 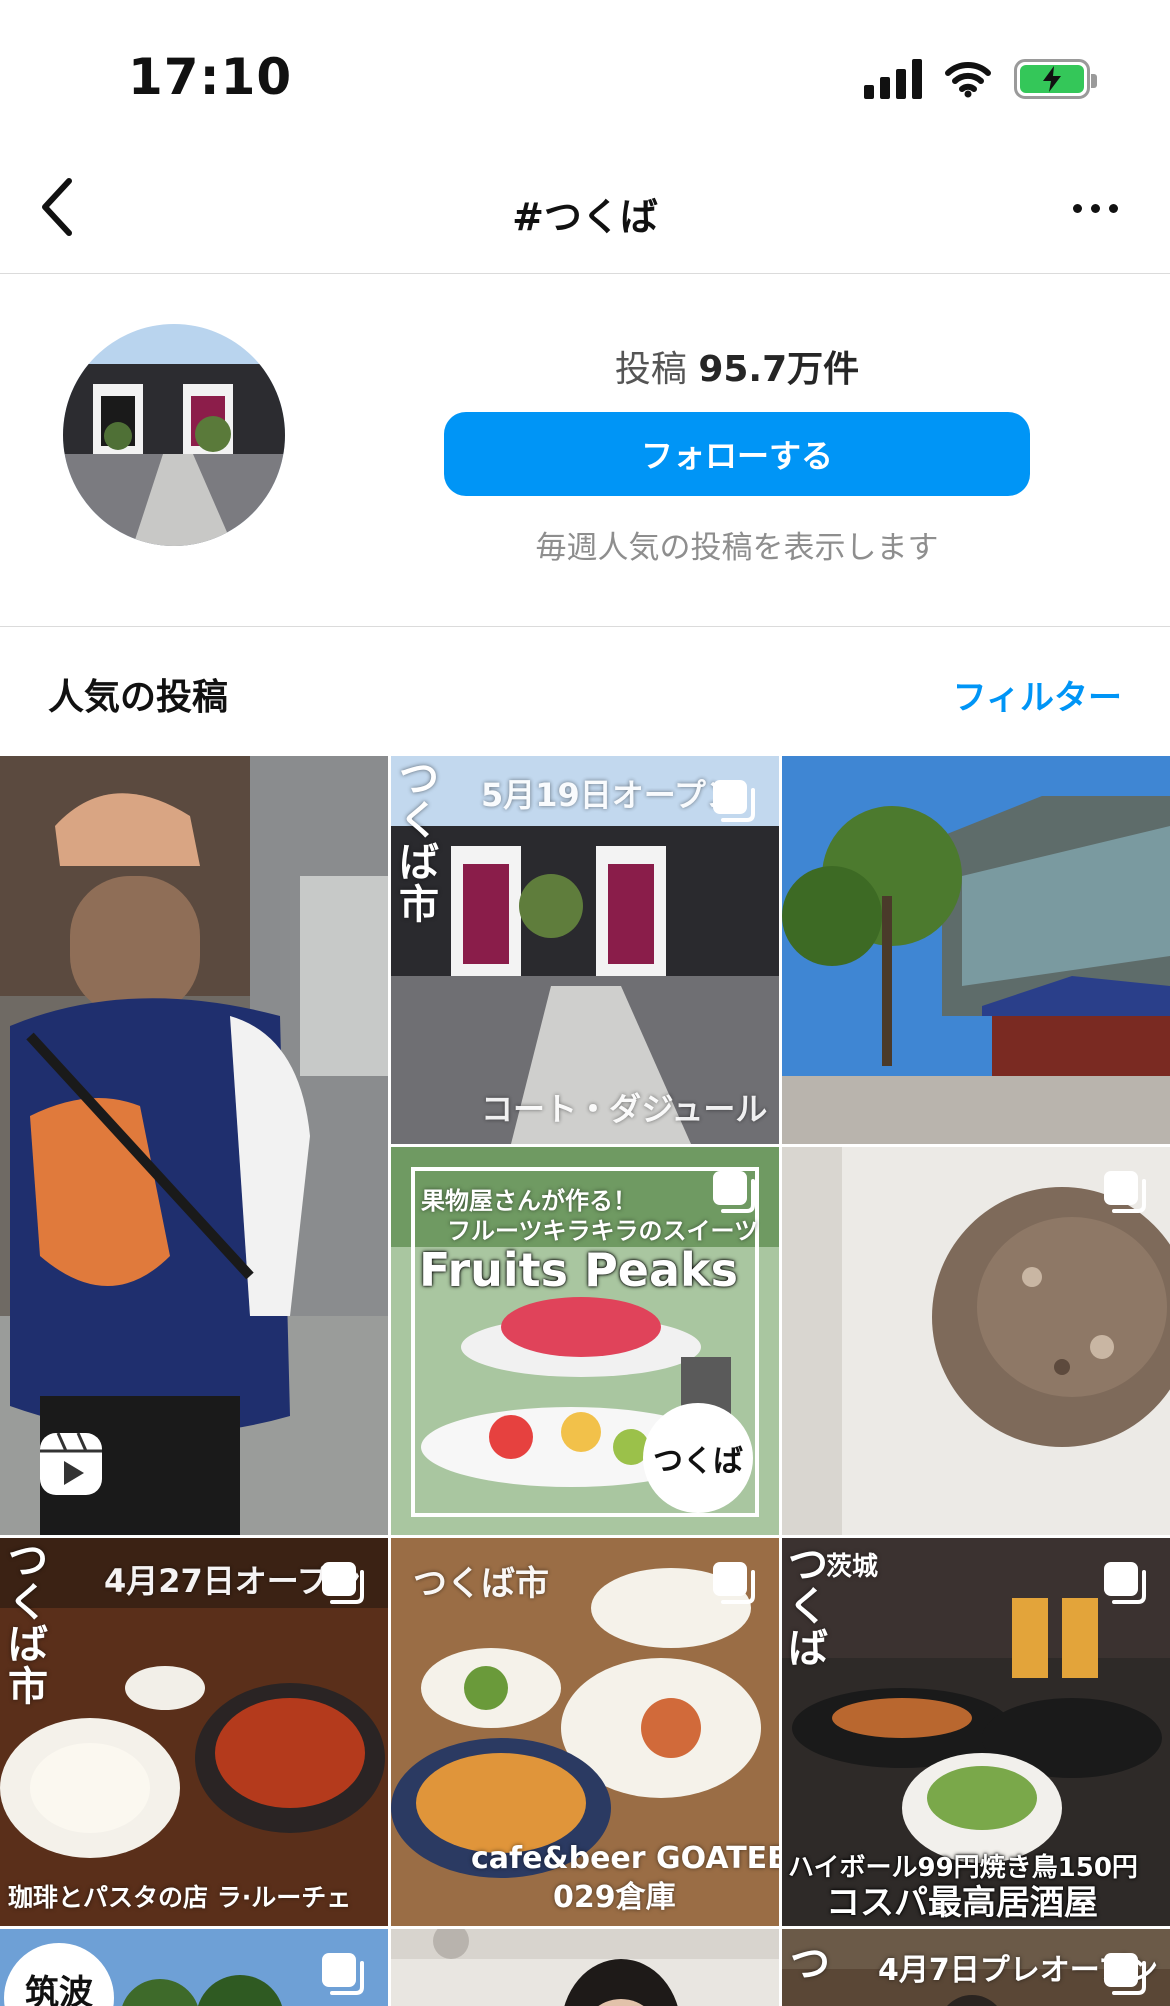 I want to click on status-bar: 17:10, so click(x=585, y=75).